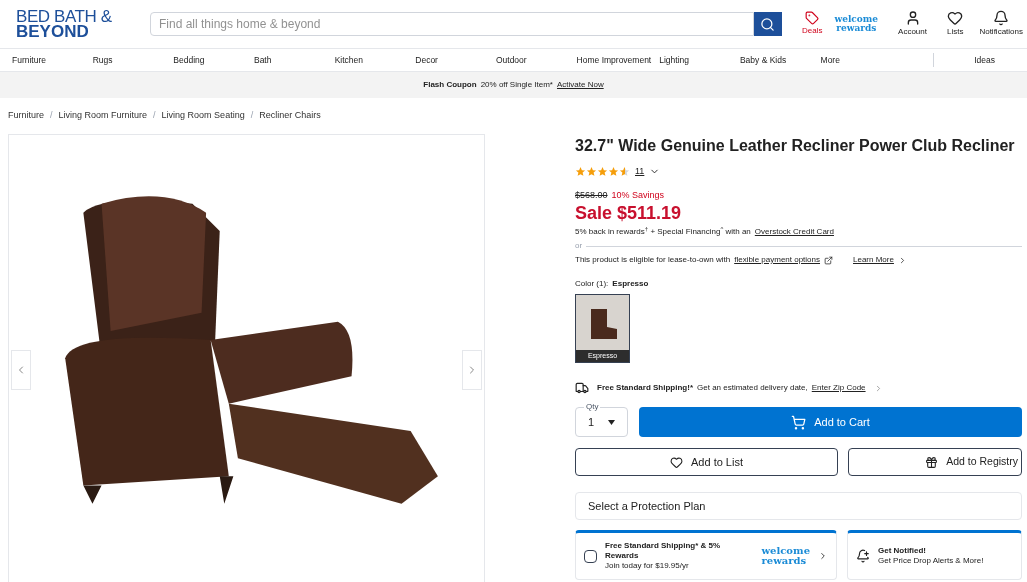  Describe the element at coordinates (592, 407) in the screenshot. I see `quantity-label: Qty` at that location.